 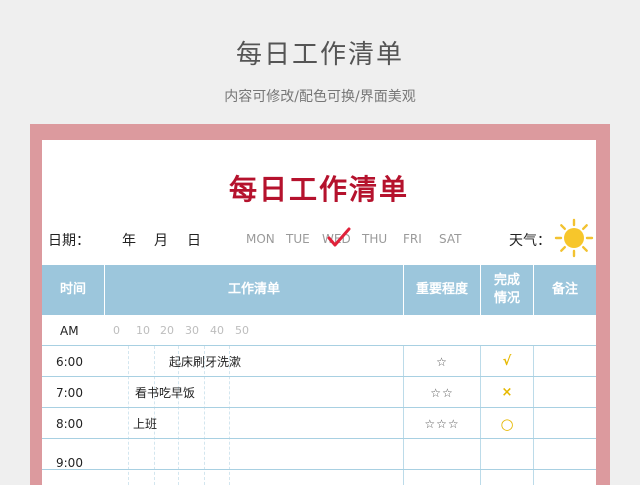 I want to click on row-importance: ☆, so click(x=442, y=361).